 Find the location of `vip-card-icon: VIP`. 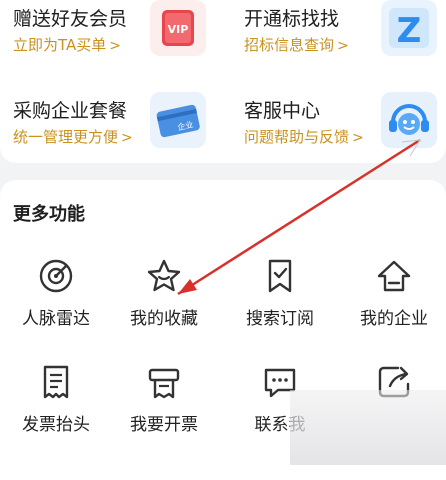

vip-card-icon: VIP is located at coordinates (178, 28).